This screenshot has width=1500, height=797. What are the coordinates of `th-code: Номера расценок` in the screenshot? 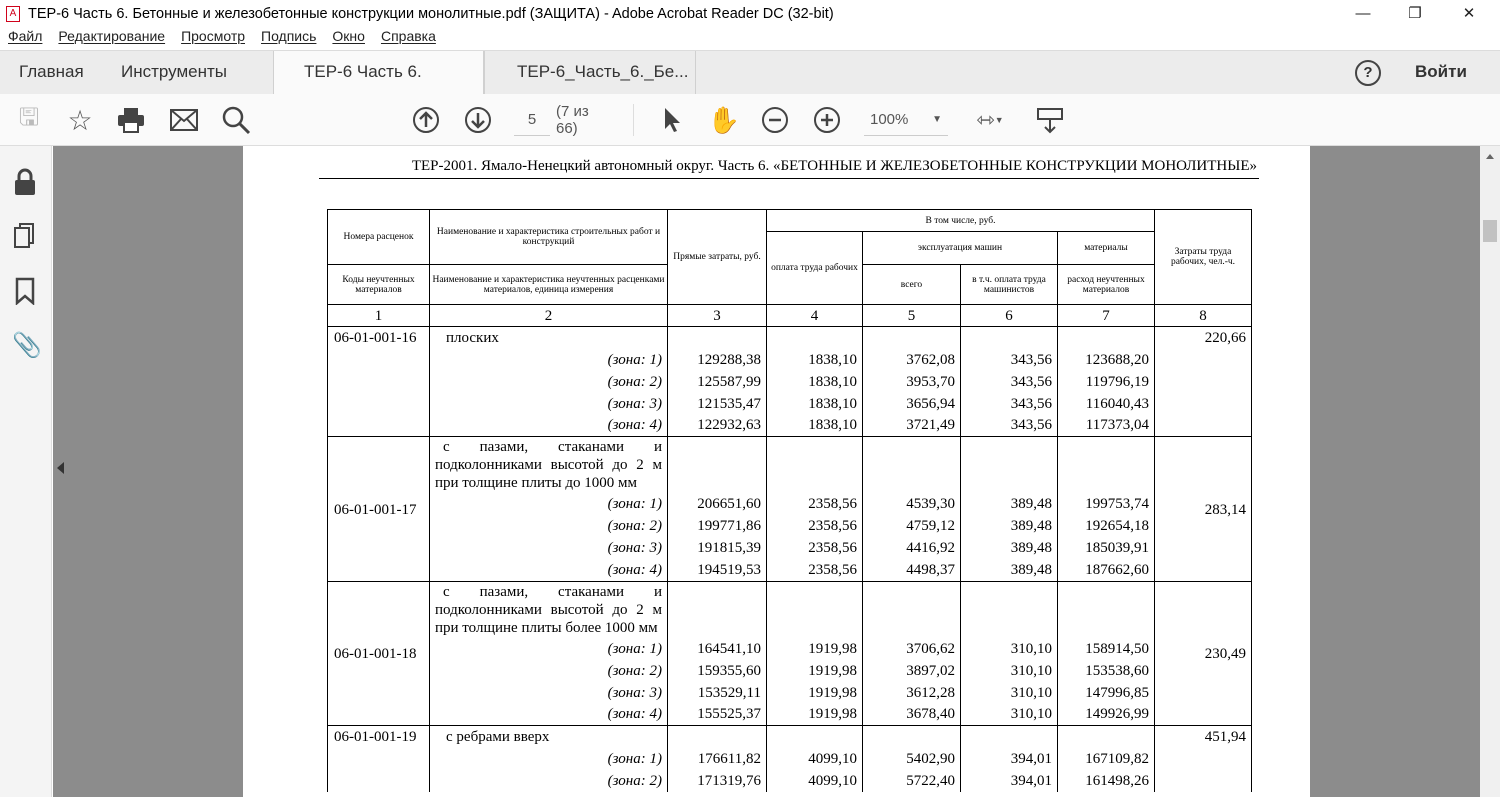 It's located at (378, 237).